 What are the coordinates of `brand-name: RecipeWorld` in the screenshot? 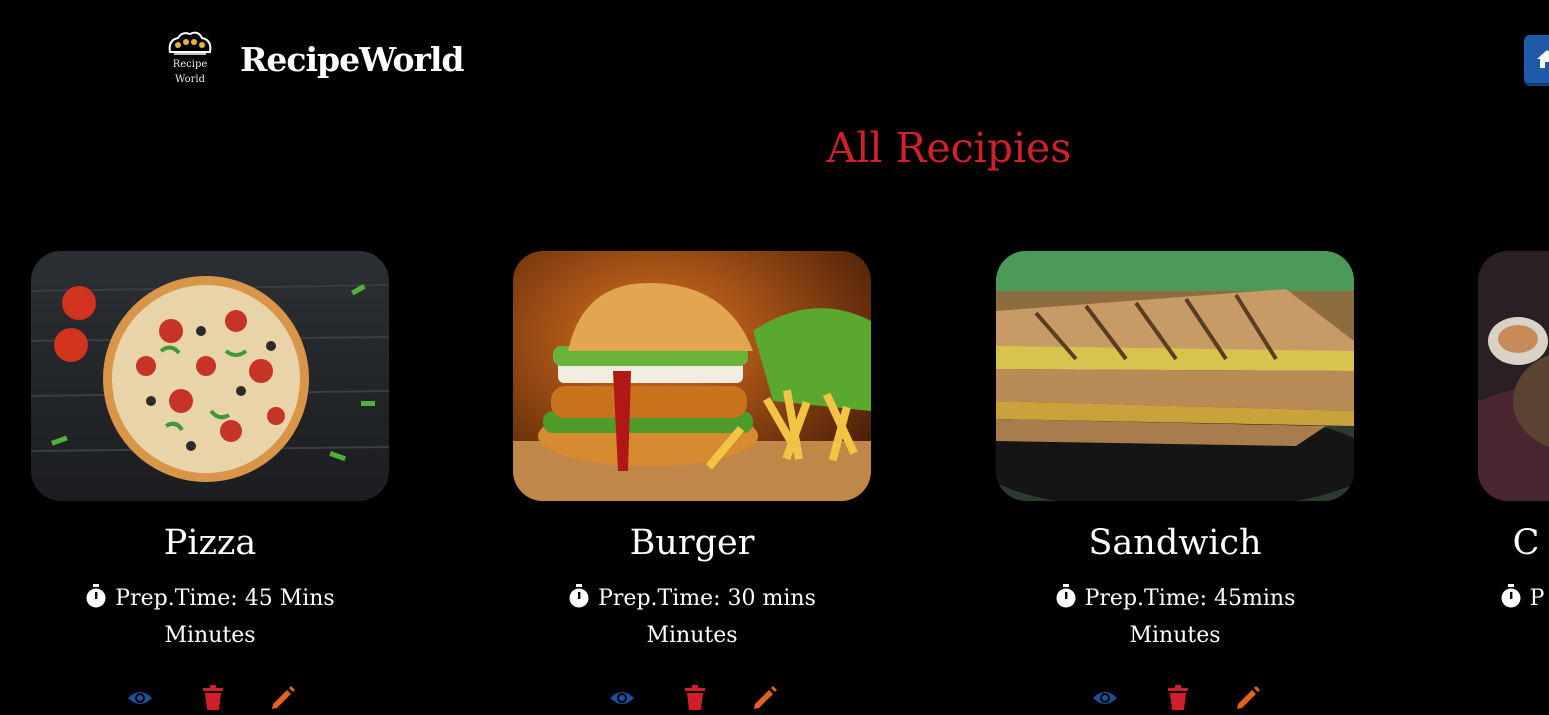 It's located at (352, 59).